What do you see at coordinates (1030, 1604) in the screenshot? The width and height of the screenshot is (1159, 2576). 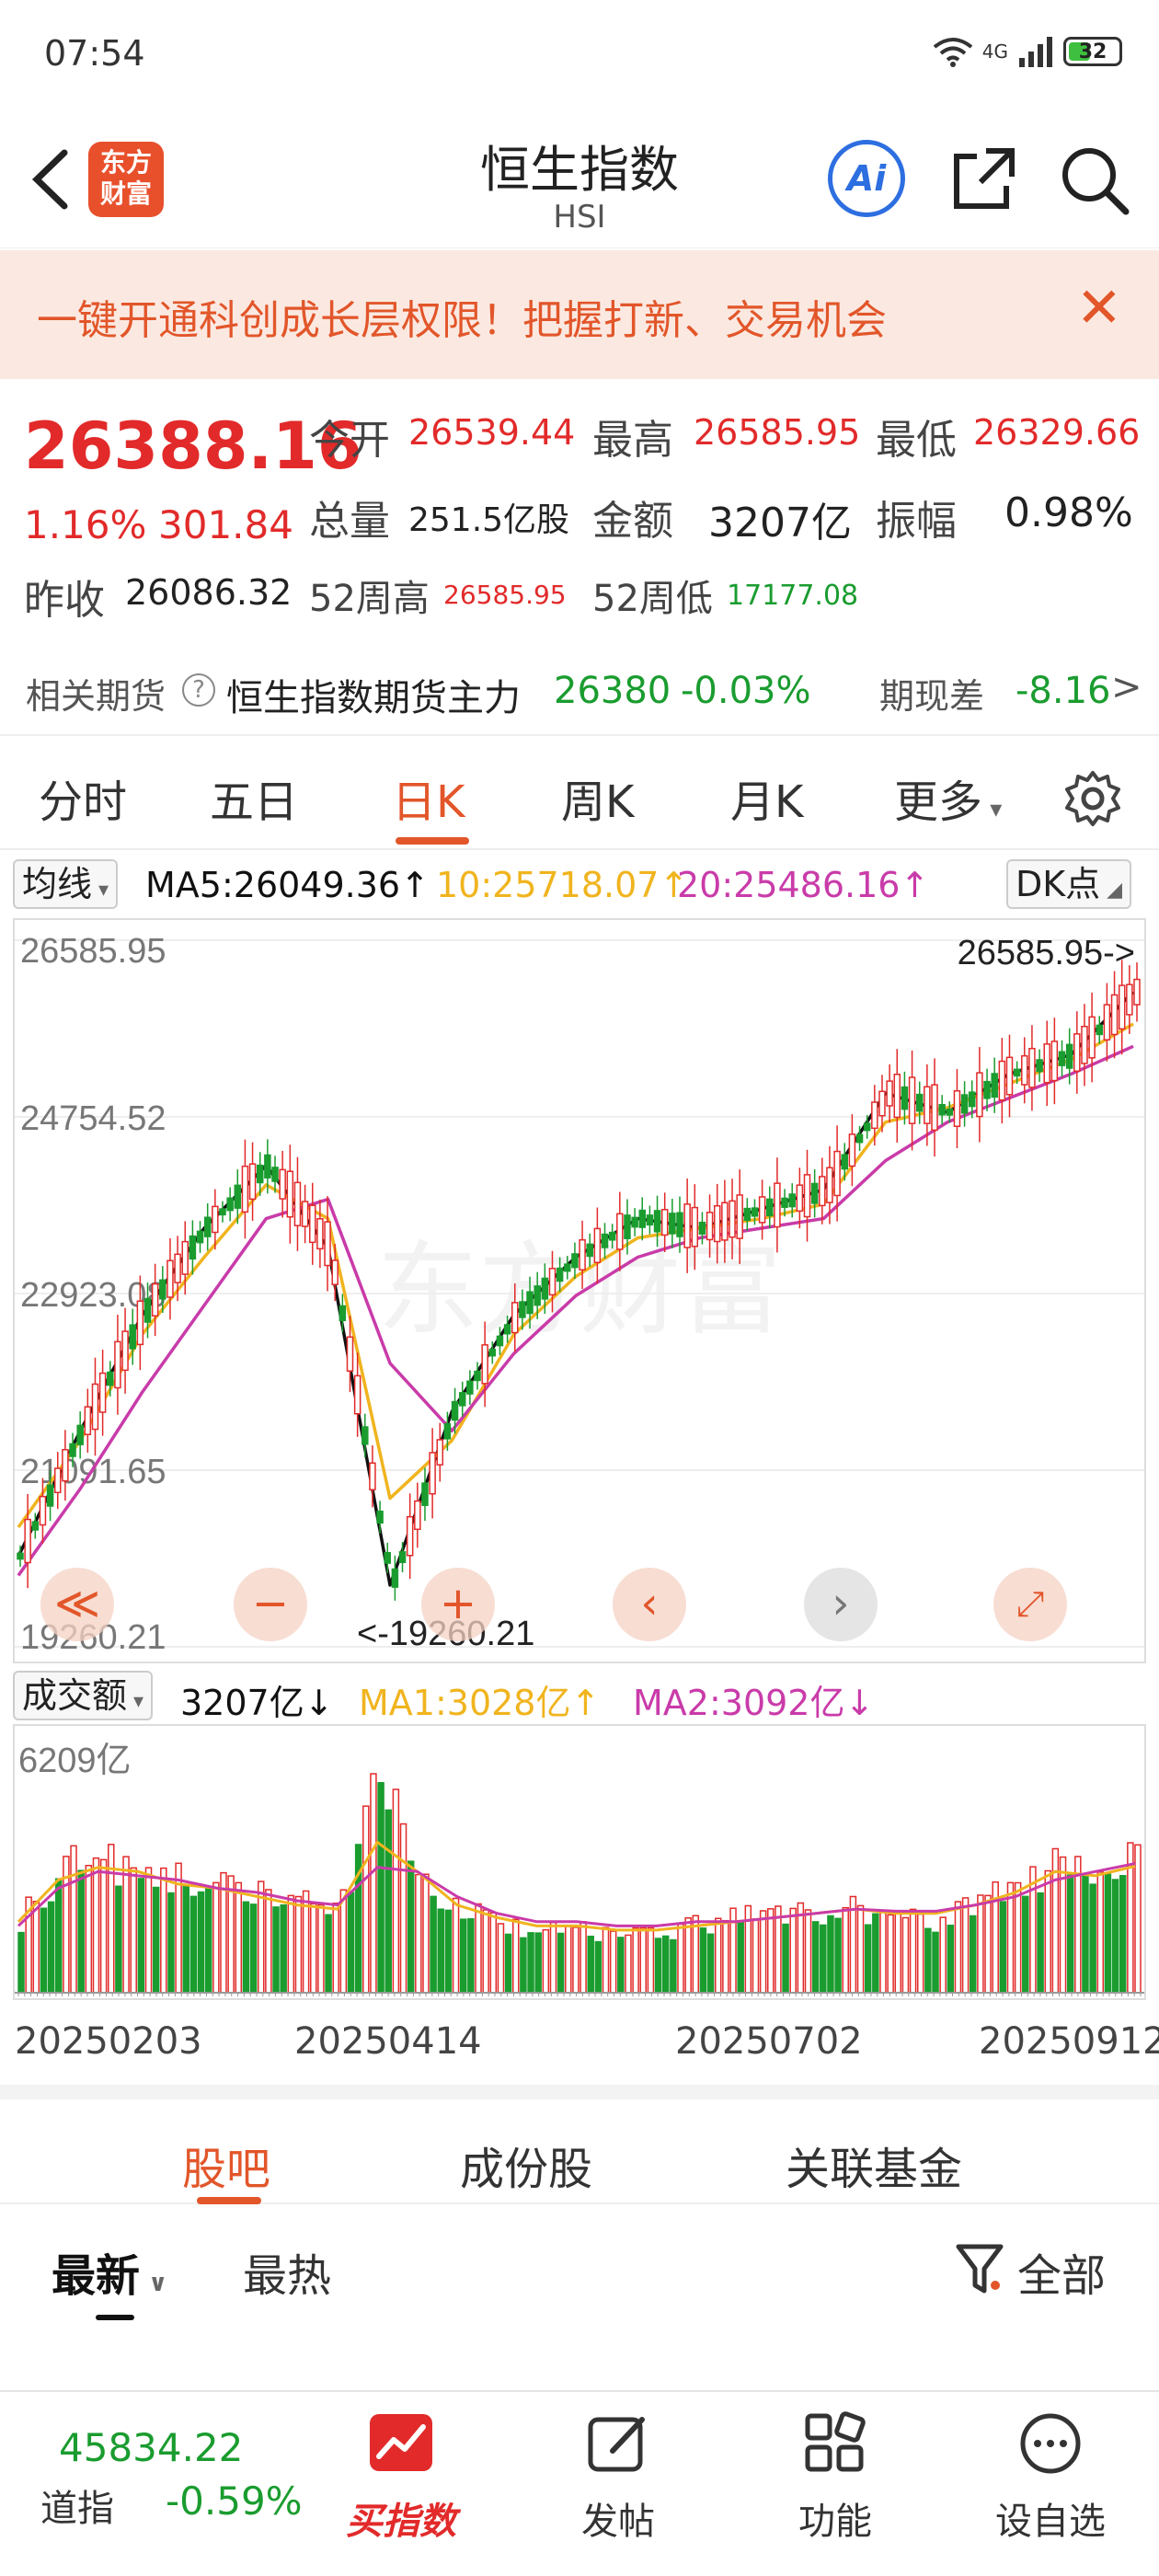 I see `fullscreen-icon: ⤢` at bounding box center [1030, 1604].